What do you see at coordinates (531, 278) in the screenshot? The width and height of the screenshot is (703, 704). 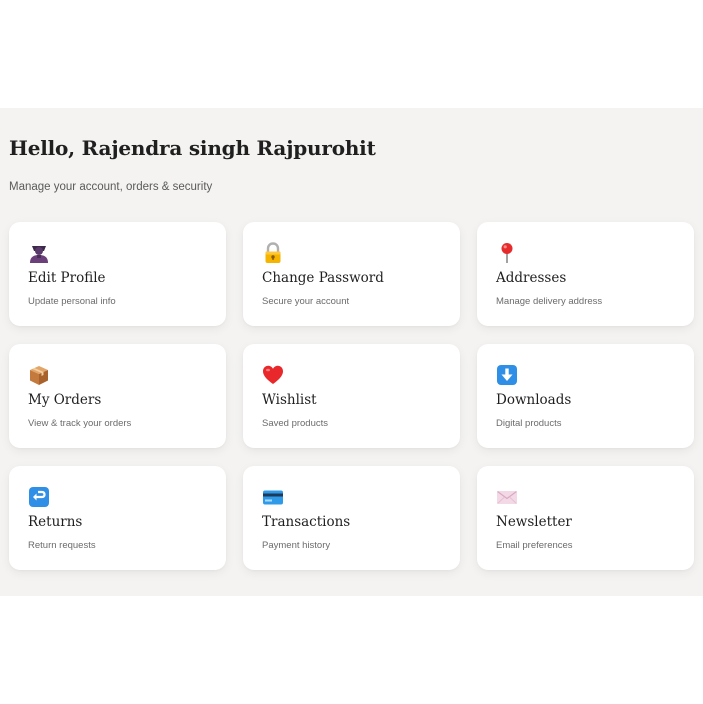 I see `card-title: Addresses` at bounding box center [531, 278].